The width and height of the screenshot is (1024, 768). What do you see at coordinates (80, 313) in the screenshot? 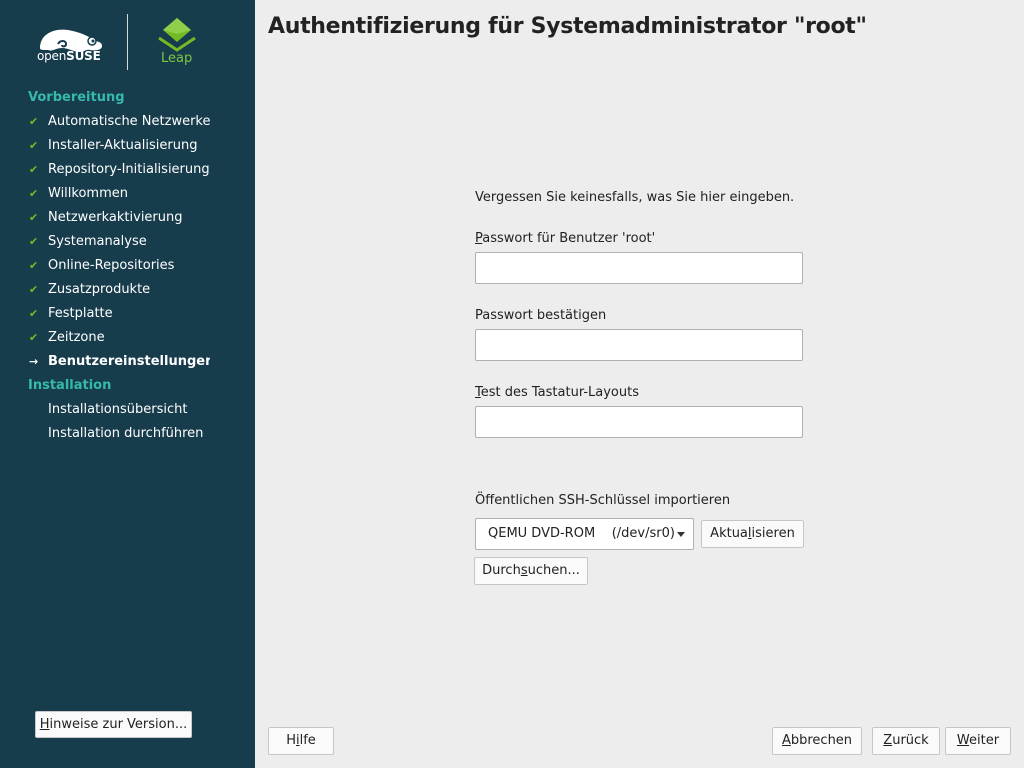
I see `sidebar-step-label: Festplatte` at bounding box center [80, 313].